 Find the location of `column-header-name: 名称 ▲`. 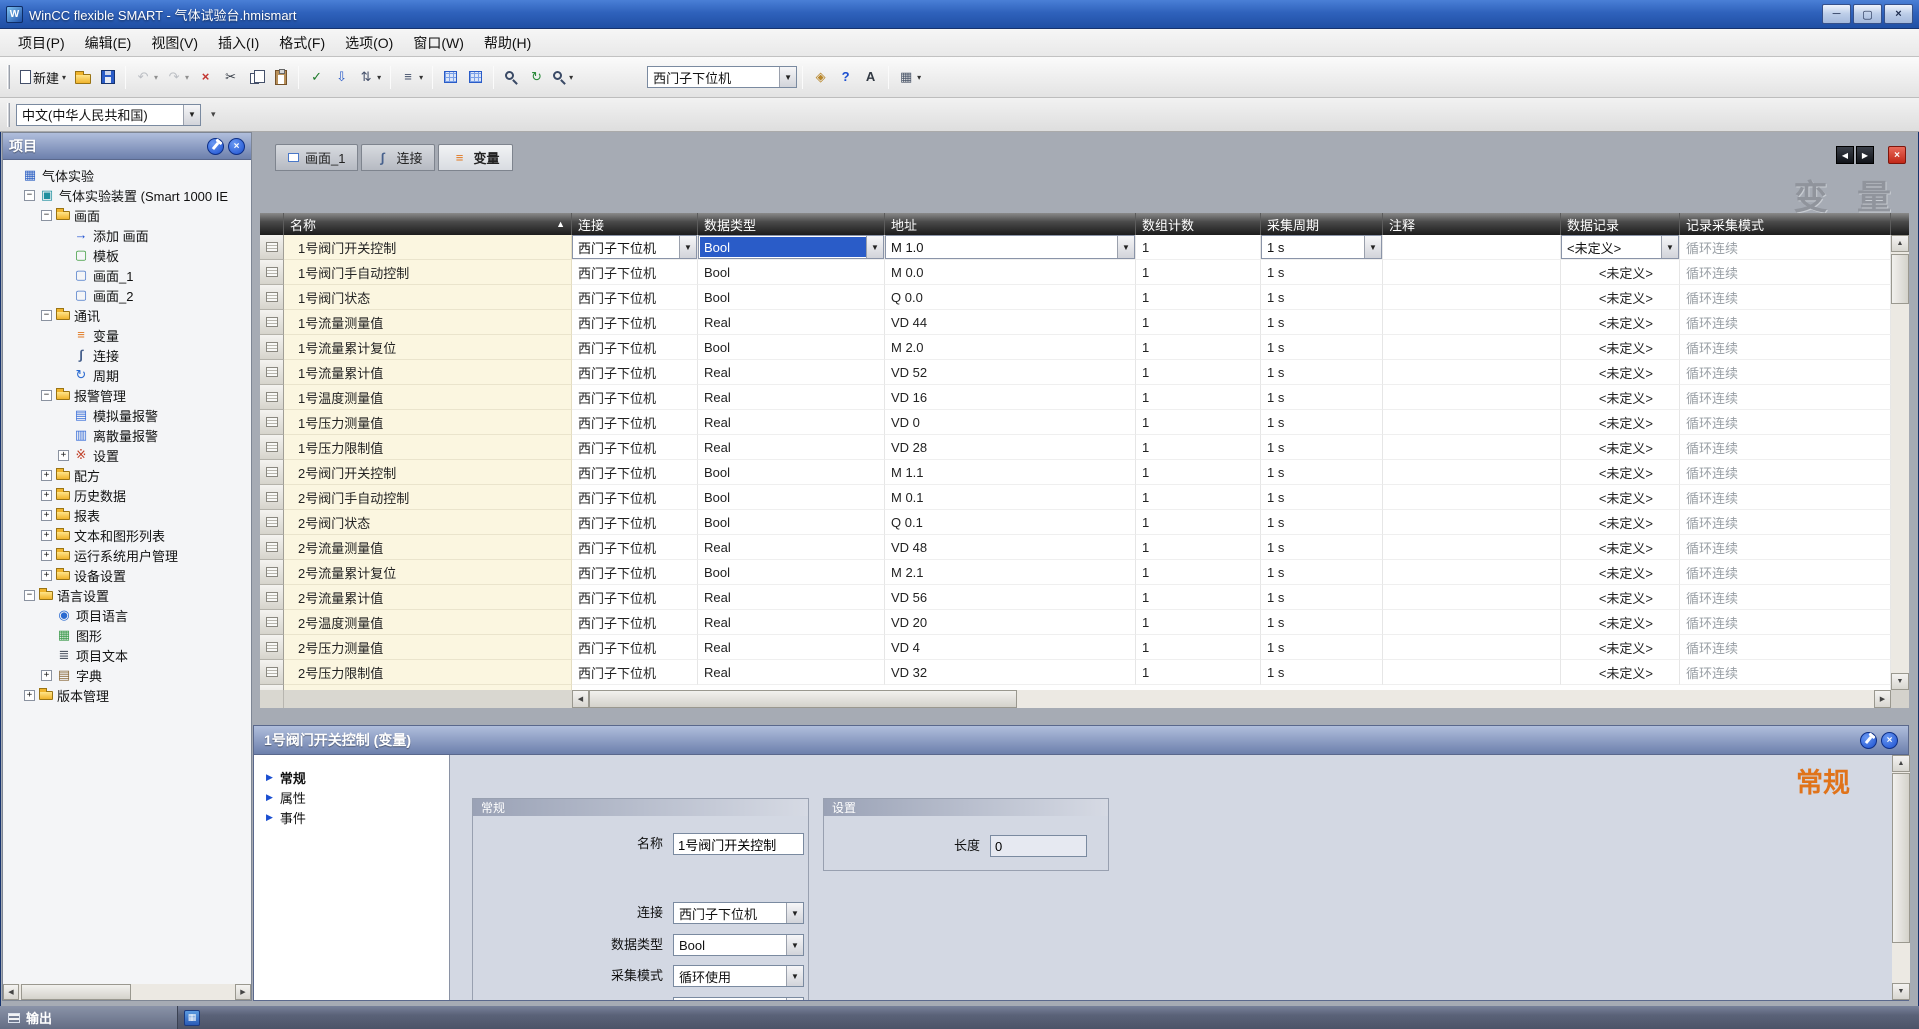

column-header-name: 名称 ▲ is located at coordinates (428, 224).